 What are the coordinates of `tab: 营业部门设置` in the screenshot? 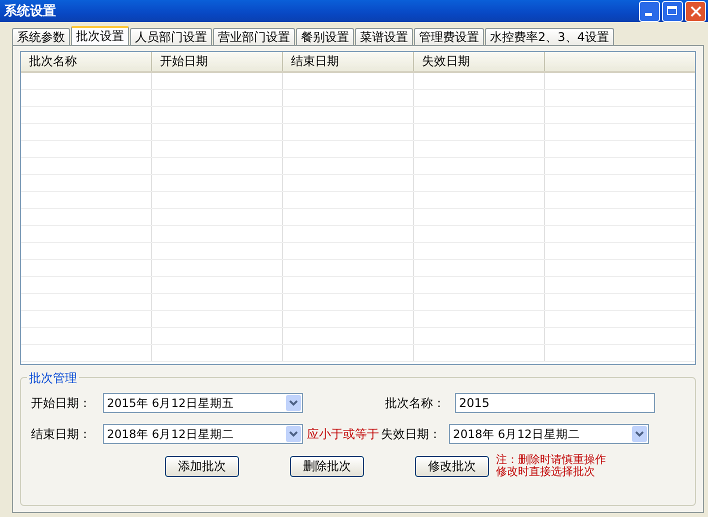 It's located at (254, 36).